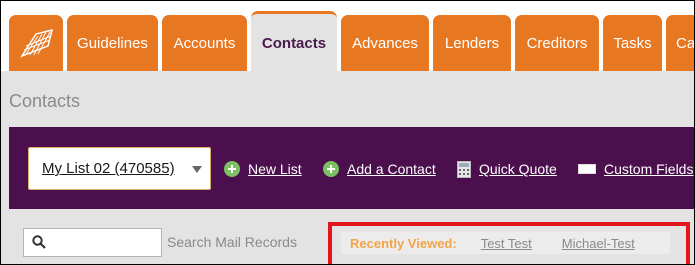  I want to click on new-list-label: New List, so click(275, 169).